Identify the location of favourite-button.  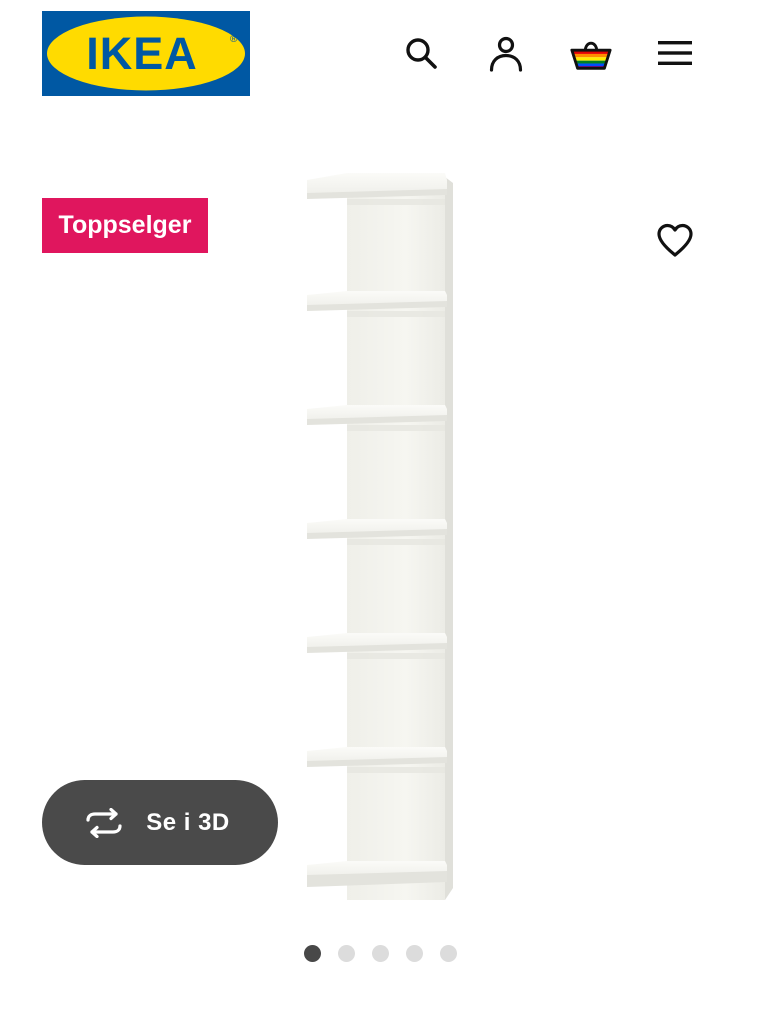
(675, 240).